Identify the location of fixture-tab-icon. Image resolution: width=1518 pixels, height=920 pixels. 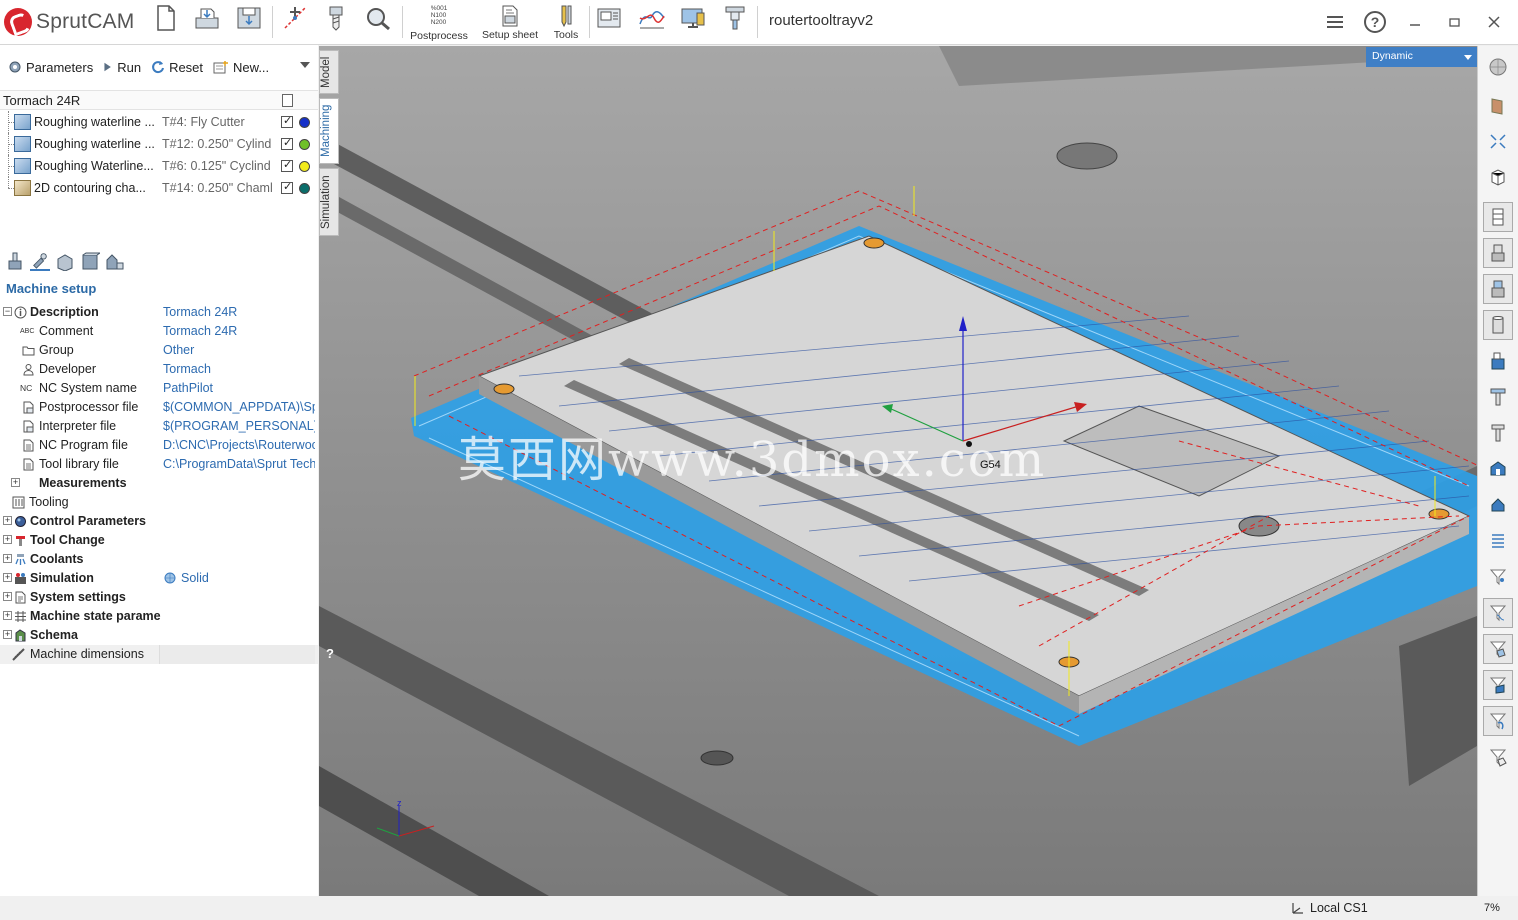
(115, 261).